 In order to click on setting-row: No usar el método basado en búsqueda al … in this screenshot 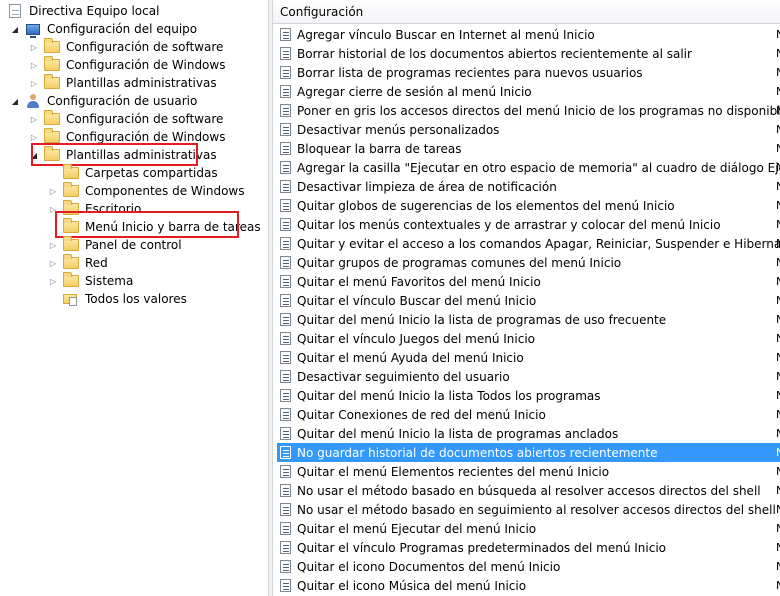, I will do `click(528, 490)`.